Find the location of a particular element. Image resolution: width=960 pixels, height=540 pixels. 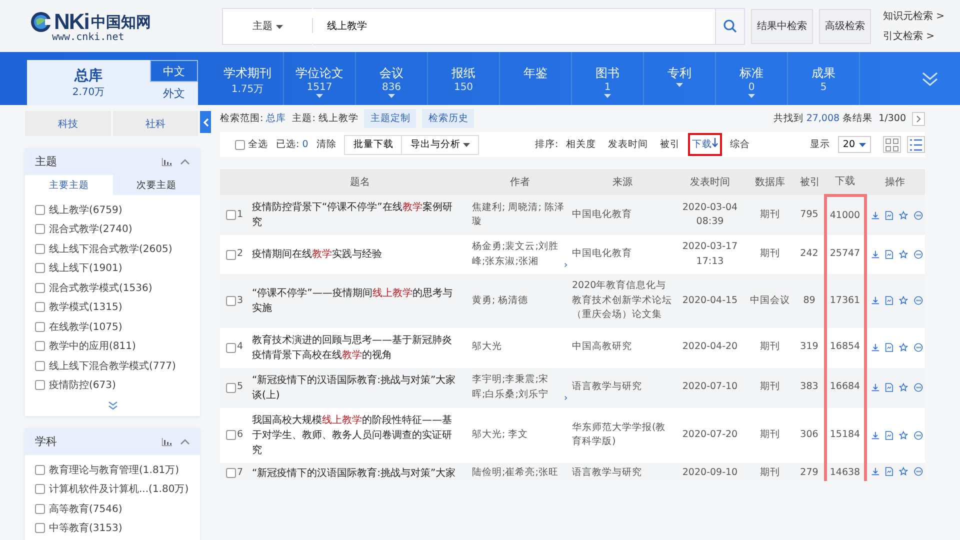

expand-icon is located at coordinates (113, 405).